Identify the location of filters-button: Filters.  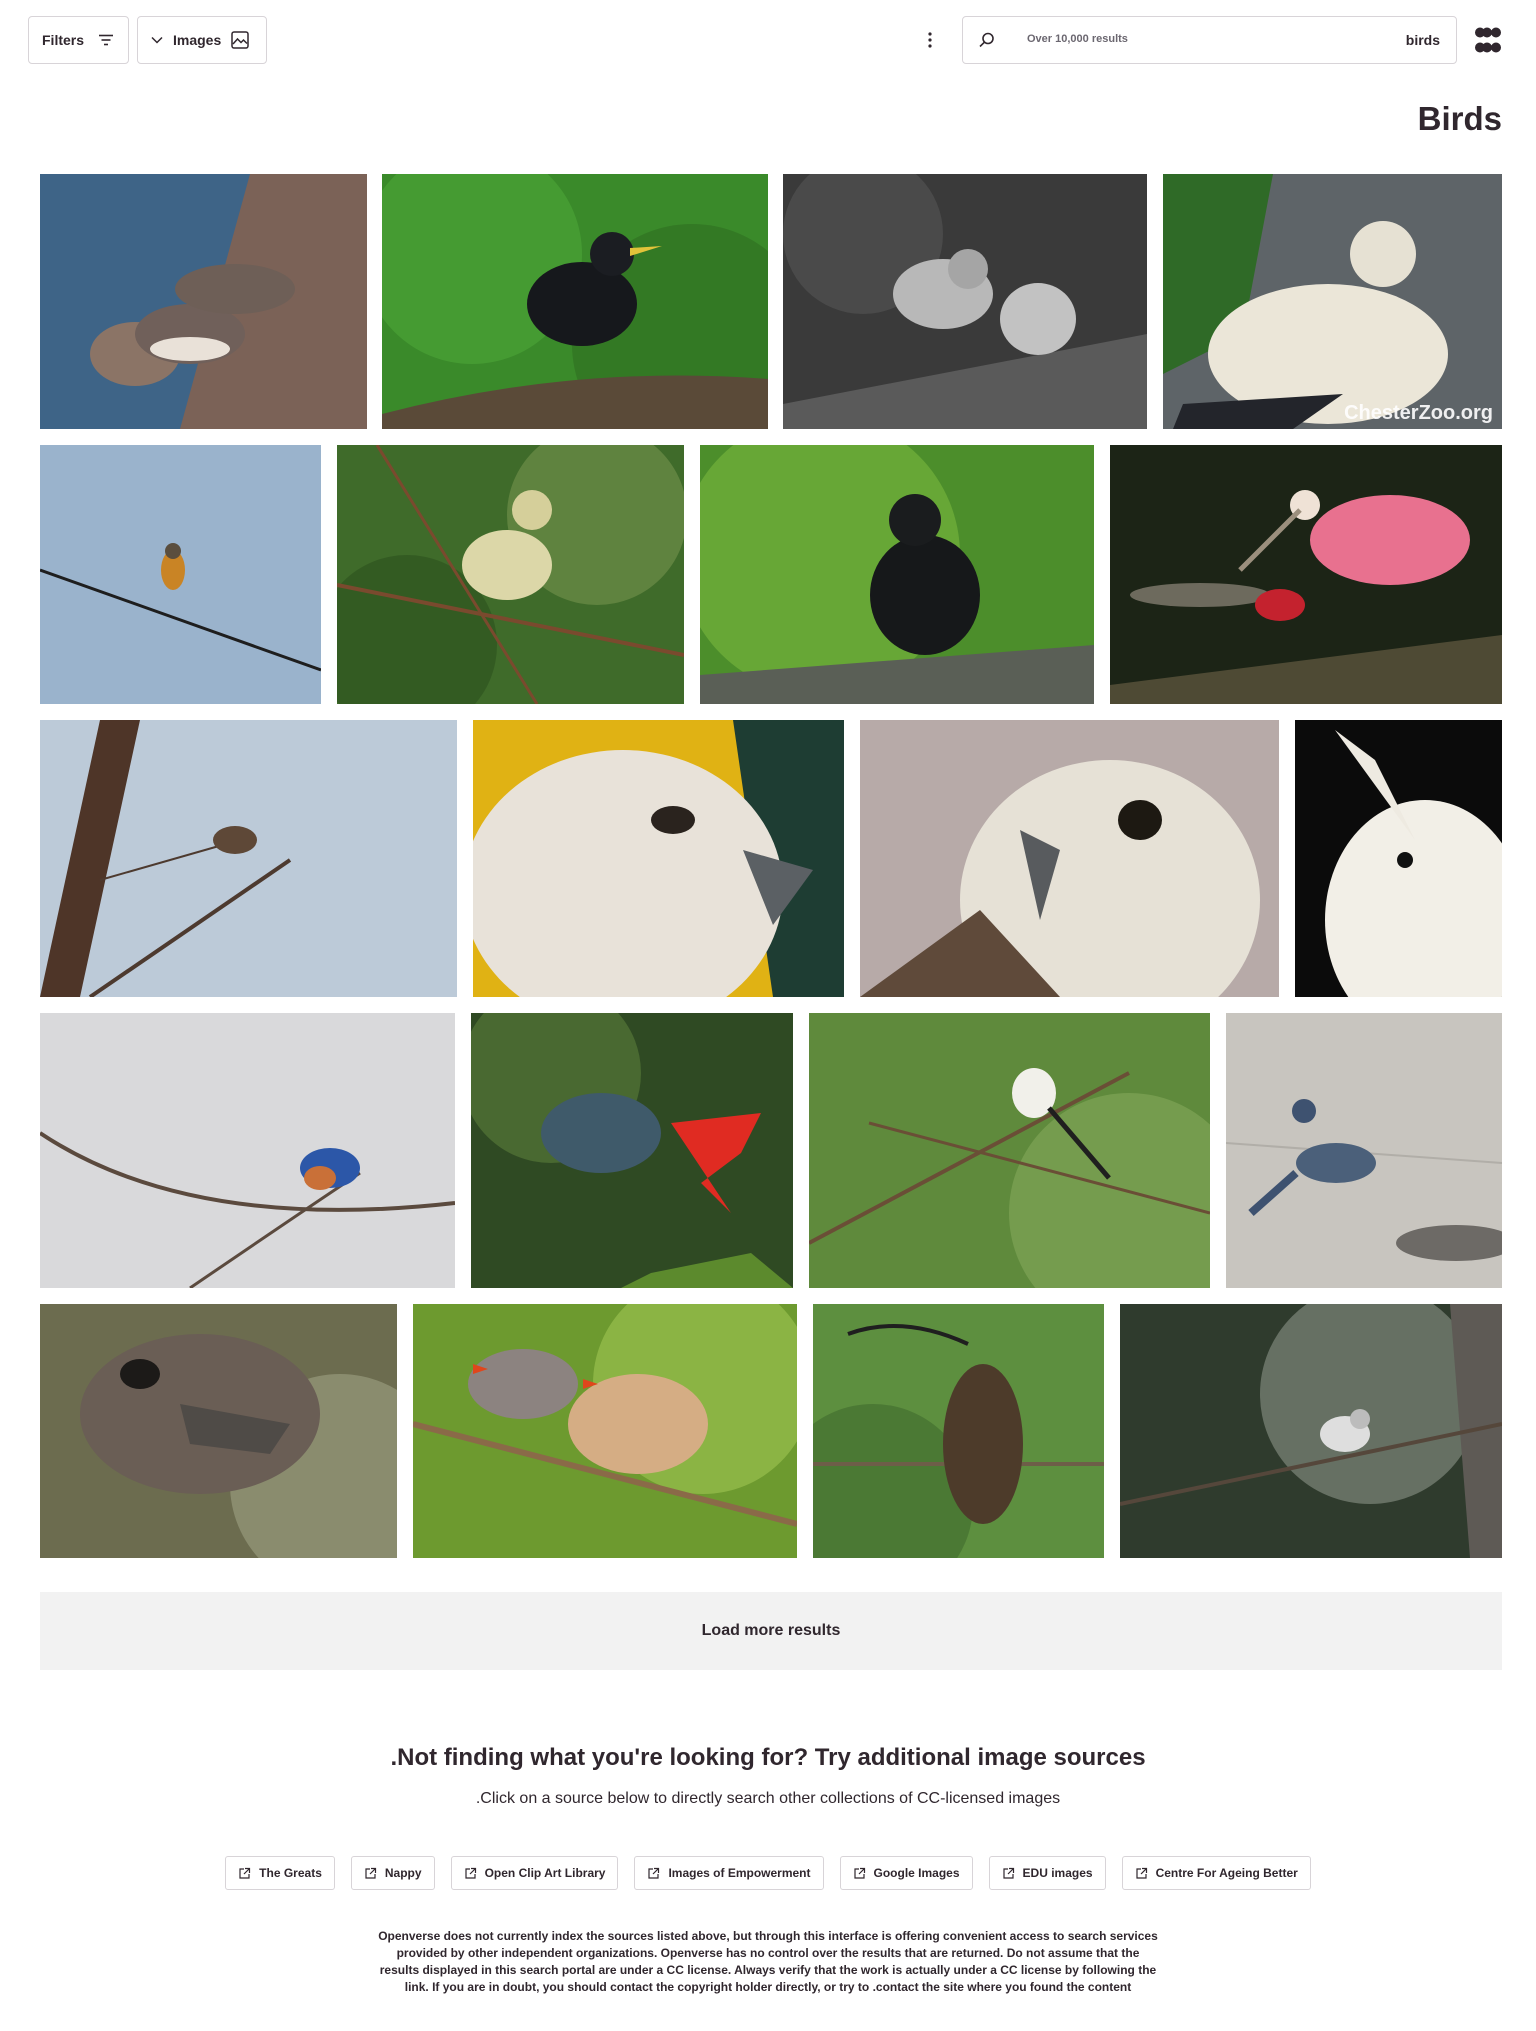
(78, 40).